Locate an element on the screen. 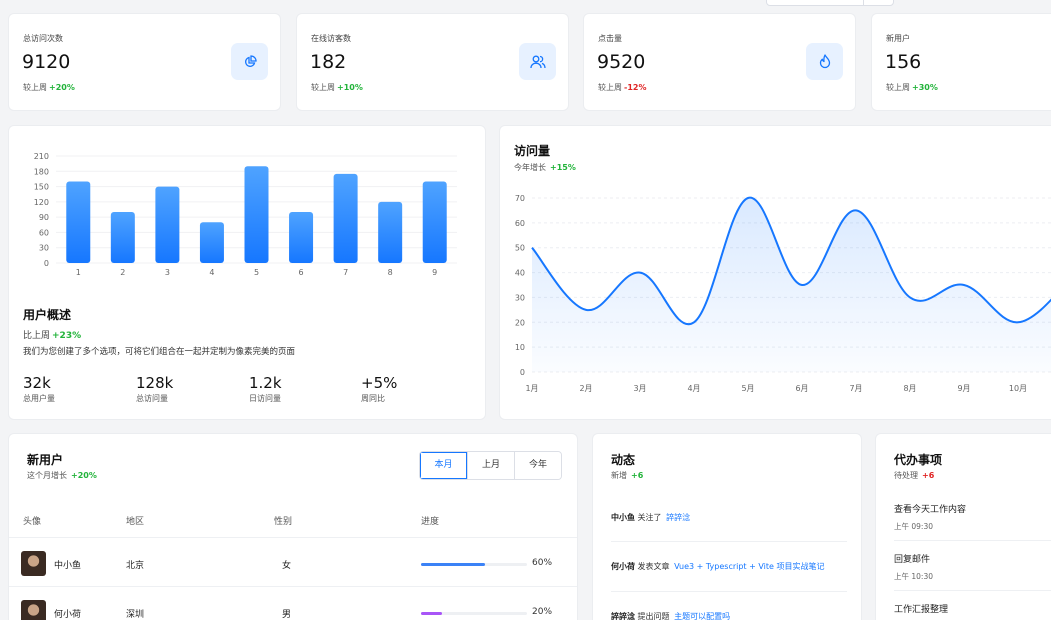  activity-target-link: 主题可以配置吗 is located at coordinates (702, 616).